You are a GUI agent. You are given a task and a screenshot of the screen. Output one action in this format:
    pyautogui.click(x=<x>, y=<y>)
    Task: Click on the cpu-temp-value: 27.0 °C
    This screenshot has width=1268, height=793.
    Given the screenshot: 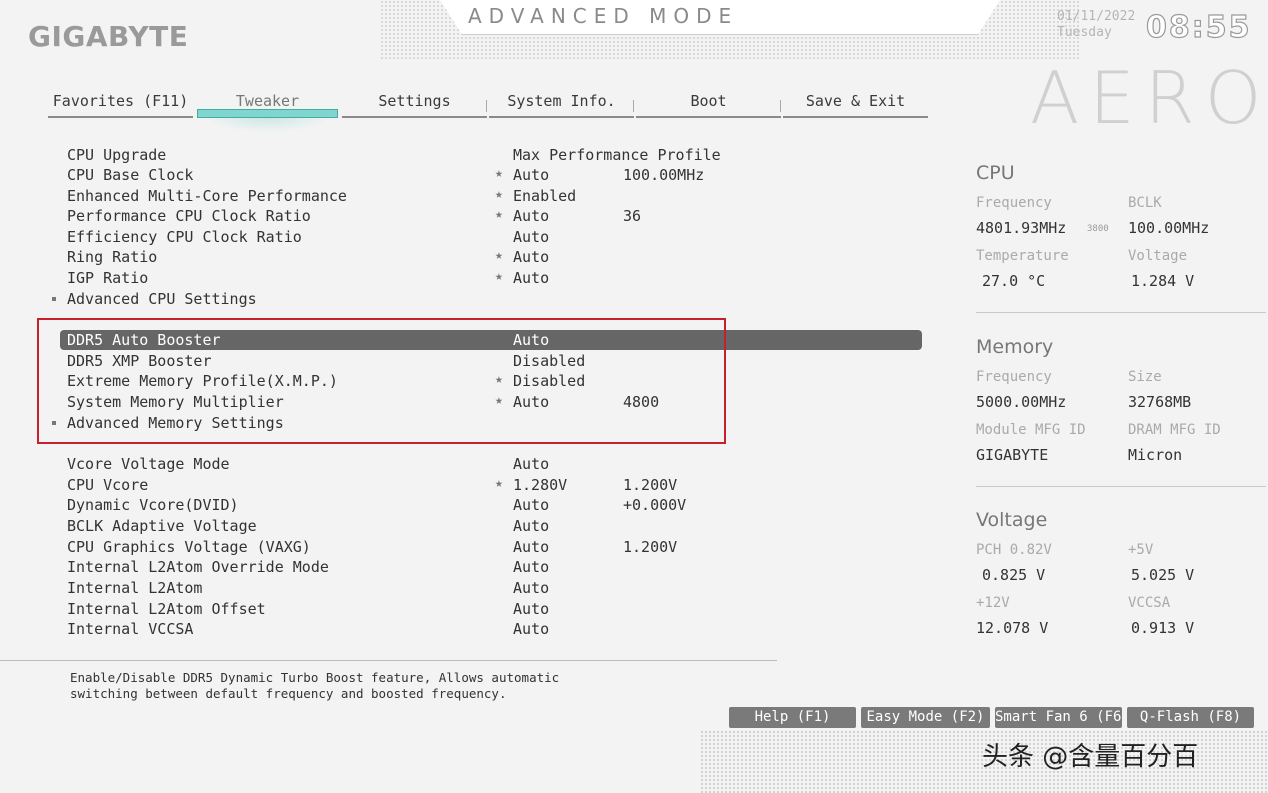 What is the action you would take?
    pyautogui.click(x=1014, y=281)
    